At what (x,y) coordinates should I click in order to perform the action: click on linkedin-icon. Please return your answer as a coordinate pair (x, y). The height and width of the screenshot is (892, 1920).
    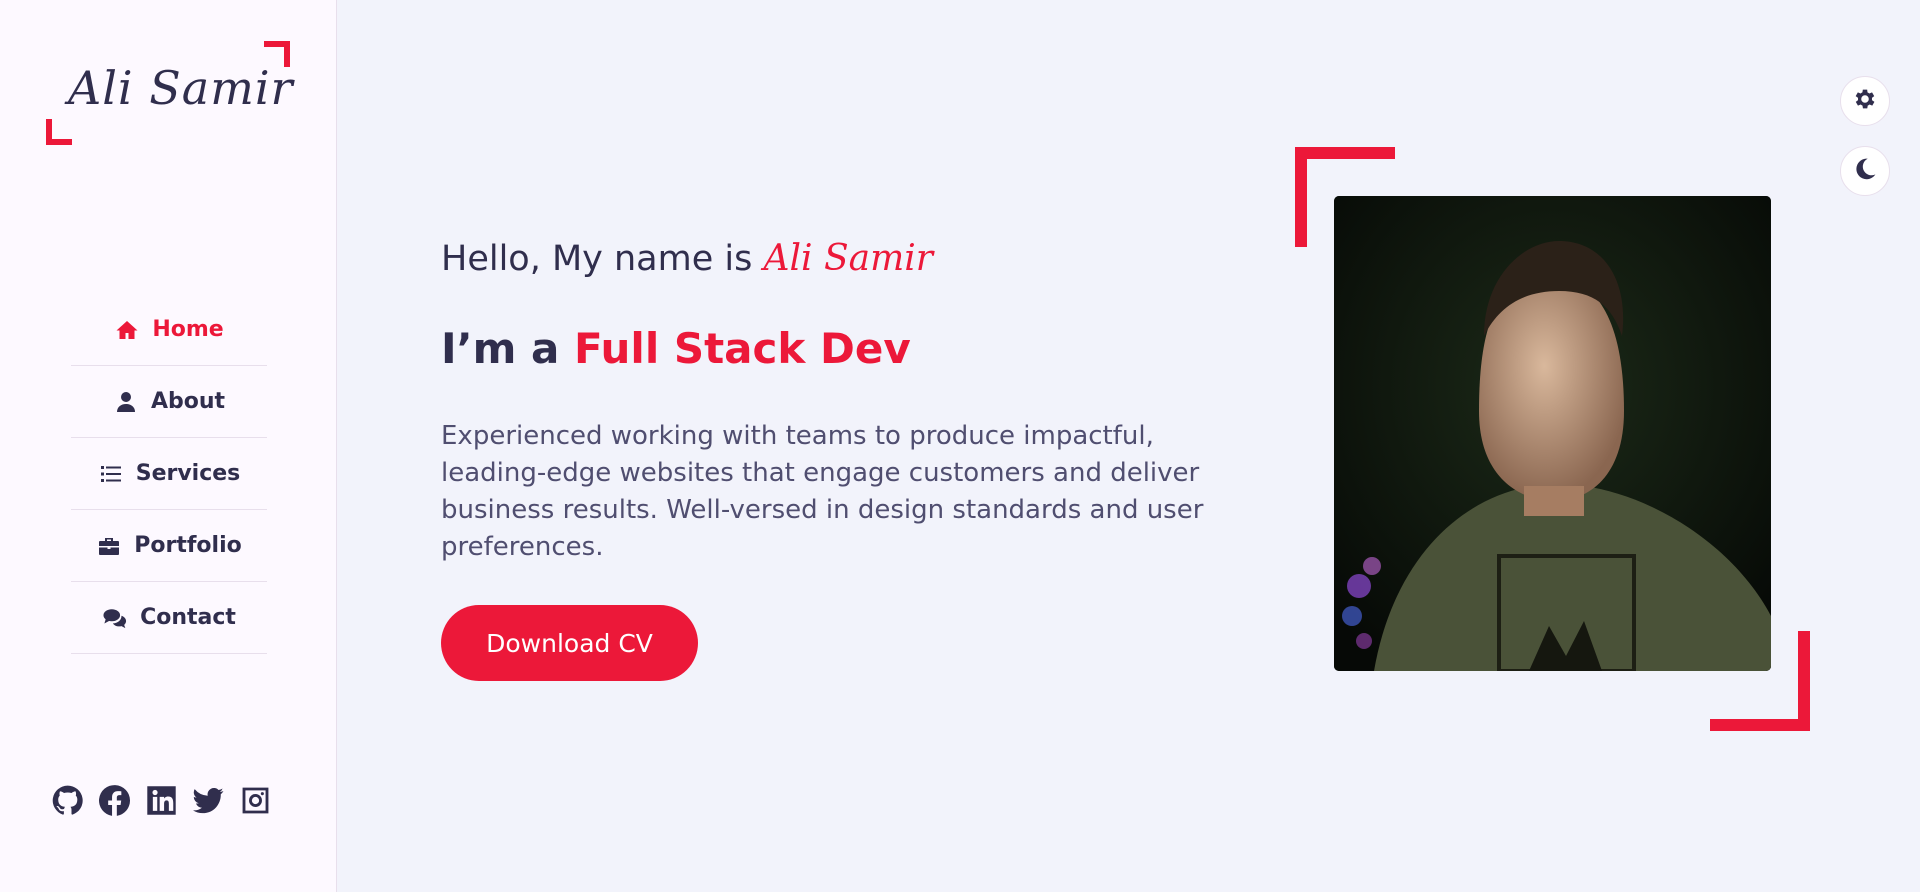
    Looking at the image, I should click on (161, 800).